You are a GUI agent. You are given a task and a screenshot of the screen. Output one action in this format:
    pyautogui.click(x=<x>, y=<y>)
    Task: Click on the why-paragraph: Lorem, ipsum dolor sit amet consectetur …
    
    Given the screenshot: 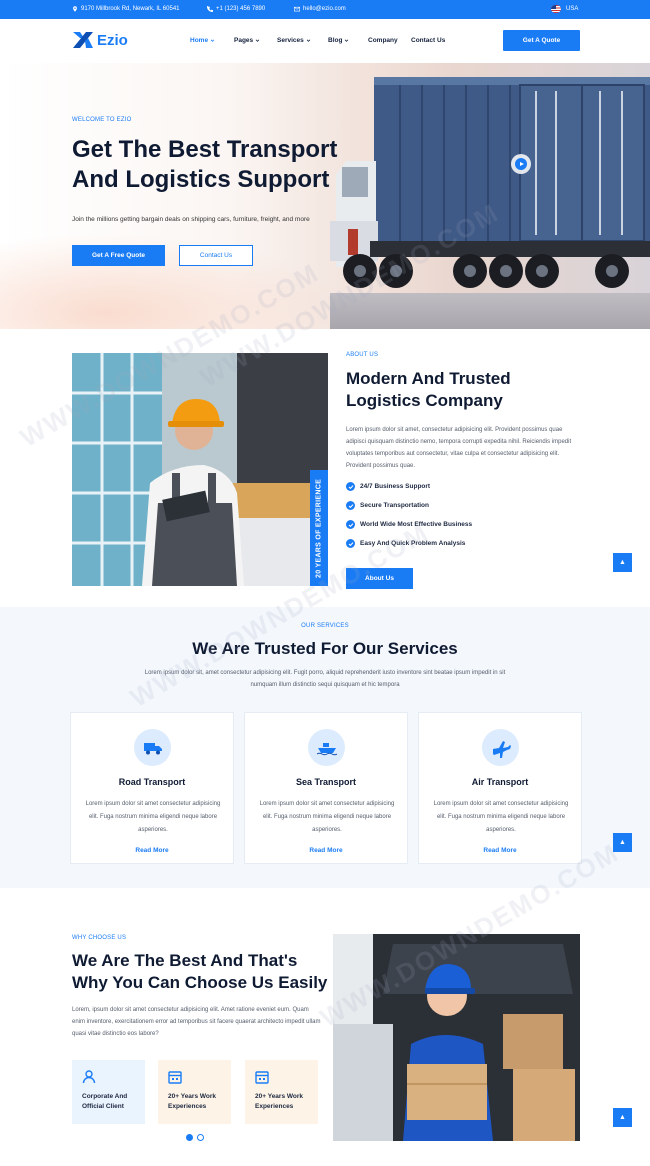 What is the action you would take?
    pyautogui.click(x=196, y=1022)
    